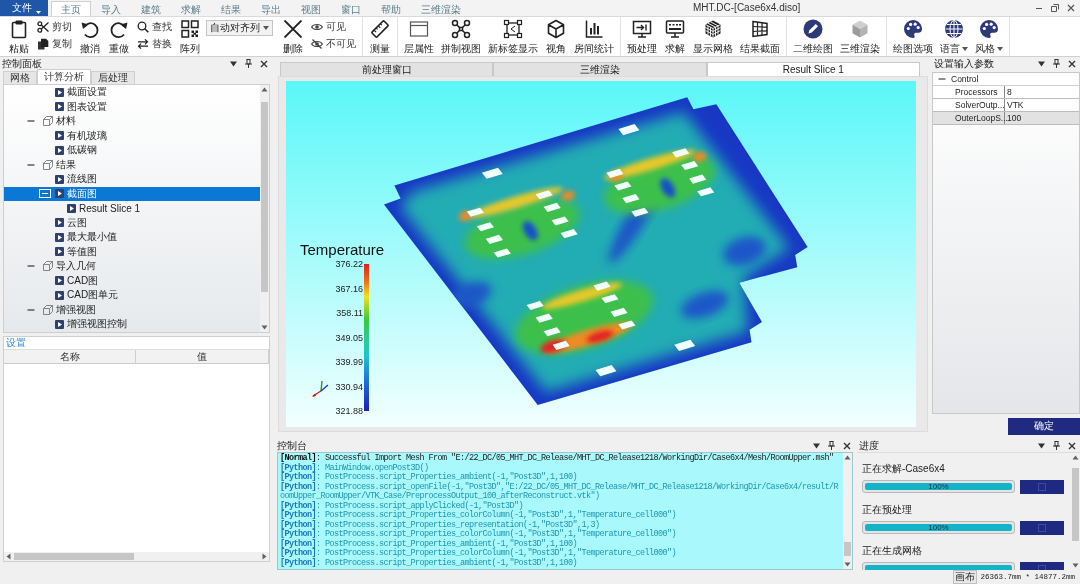  I want to click on console-line: [Python]: PostProcess.script_Properties_representation(-1,"Post3D",1,3), so click(440, 525).